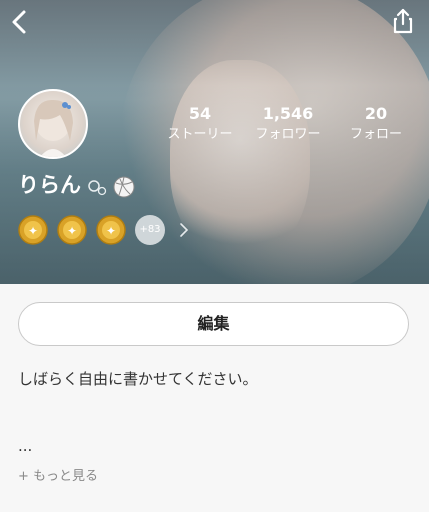  Describe the element at coordinates (200, 134) in the screenshot. I see `stories-label: ストーリー` at that location.